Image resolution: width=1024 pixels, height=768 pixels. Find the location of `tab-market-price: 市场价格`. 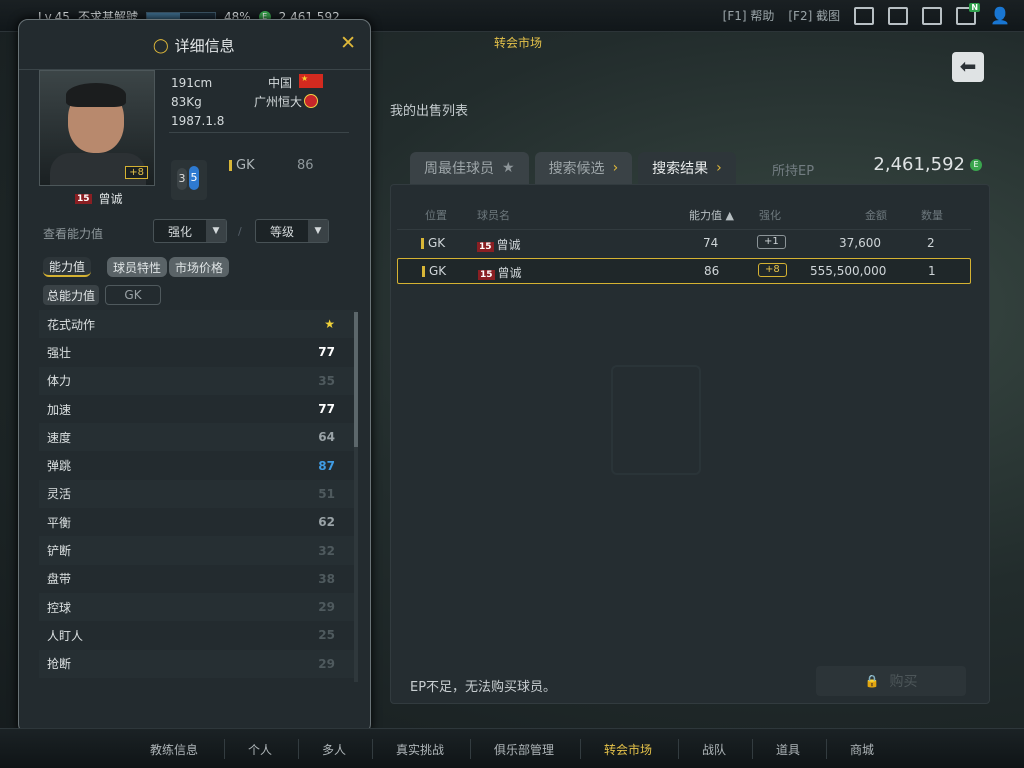

tab-market-price: 市场价格 is located at coordinates (199, 267).